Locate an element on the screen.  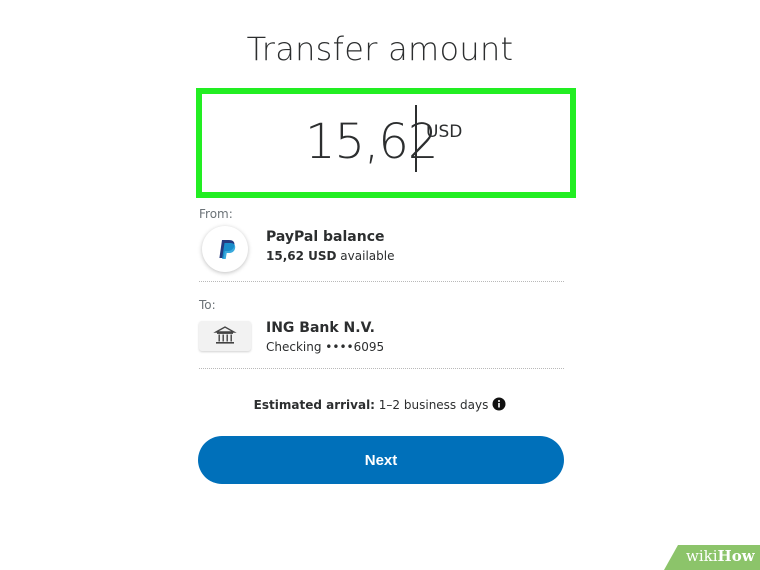
paypal-logo-icon is located at coordinates (225, 249).